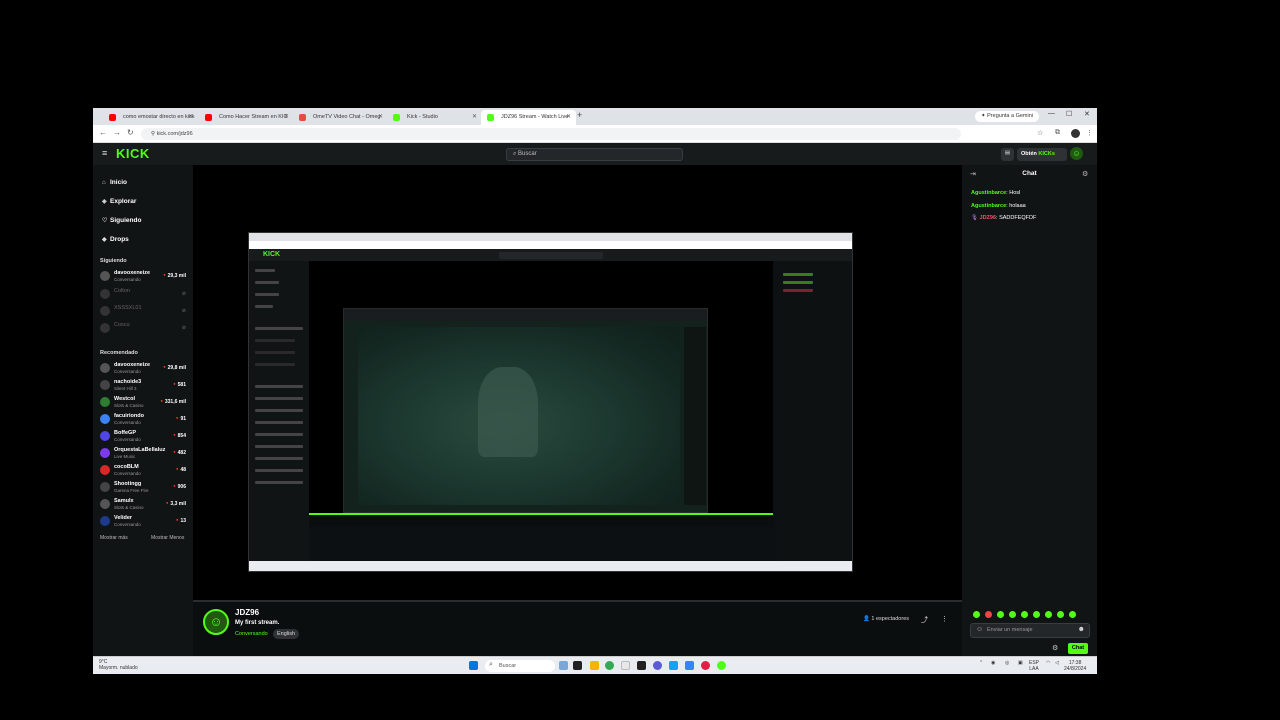  Describe the element at coordinates (114, 538) in the screenshot. I see `show-more-link: Mostrar más` at that location.